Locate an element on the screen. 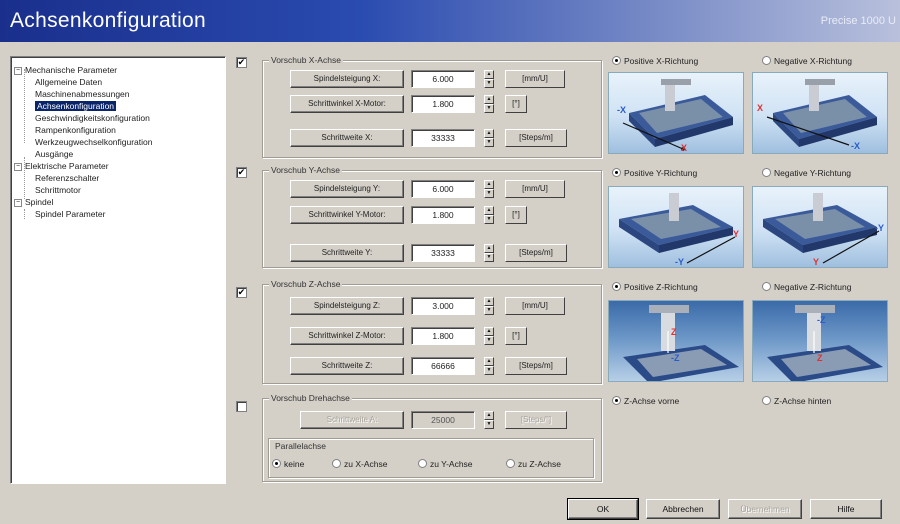  tree-node-spindel: − Spindel is located at coordinates (33, 202).